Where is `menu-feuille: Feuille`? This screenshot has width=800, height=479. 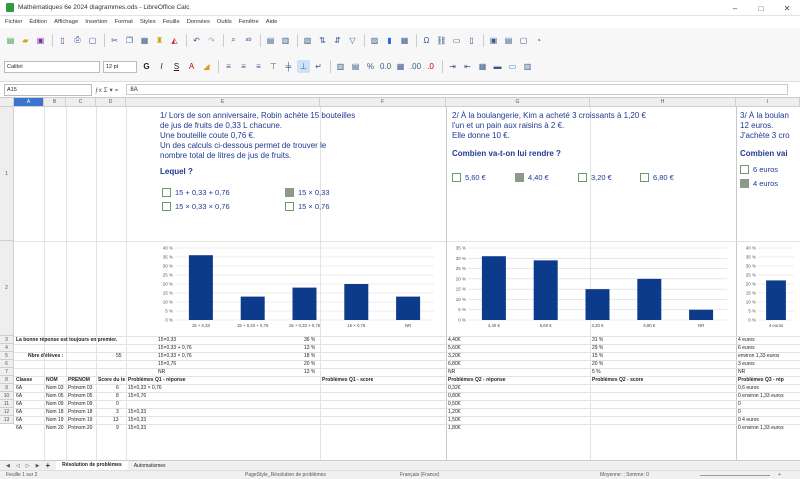
menu-feuille: Feuille is located at coordinates (171, 22).